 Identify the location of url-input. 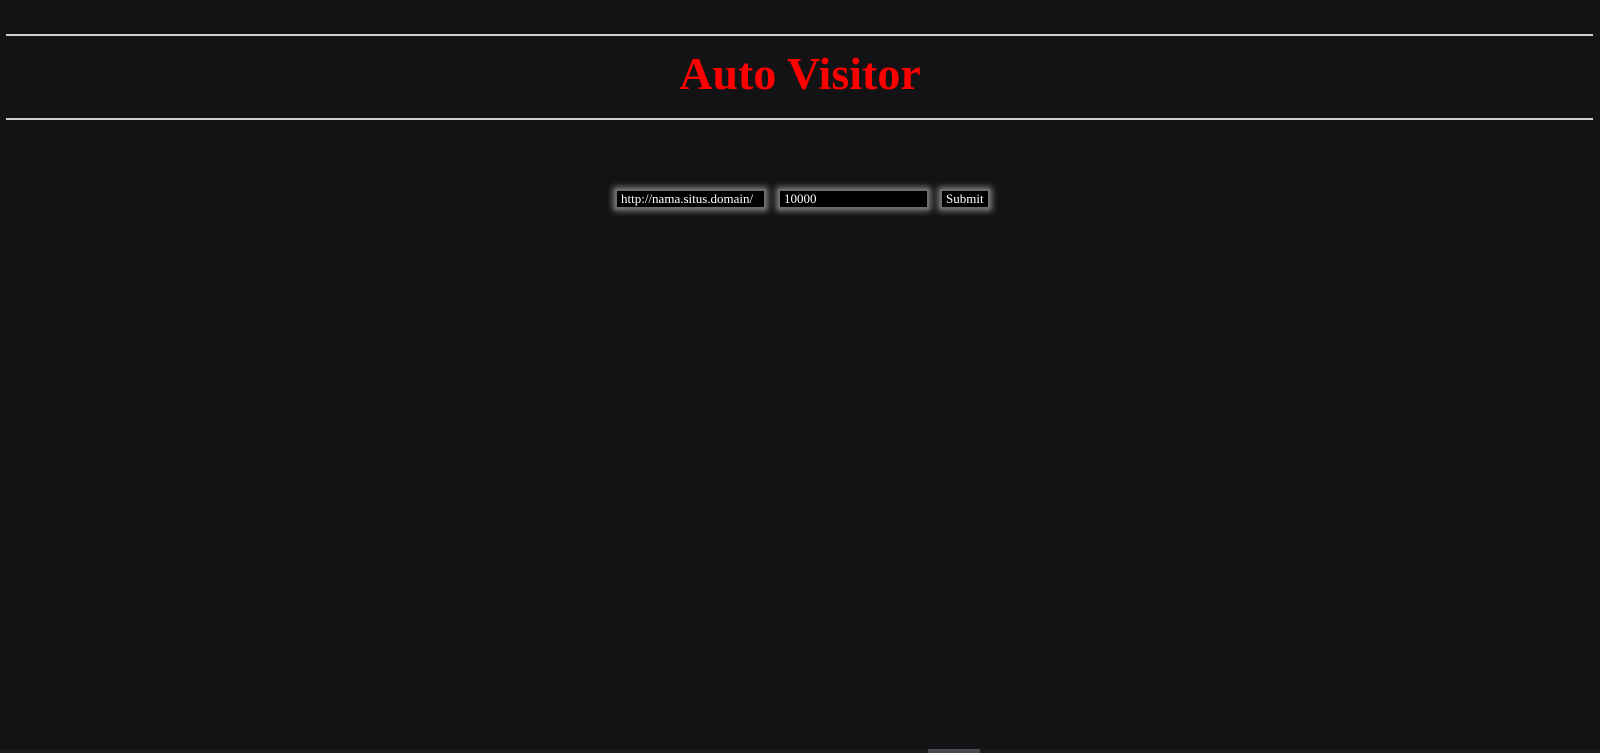
(690, 199).